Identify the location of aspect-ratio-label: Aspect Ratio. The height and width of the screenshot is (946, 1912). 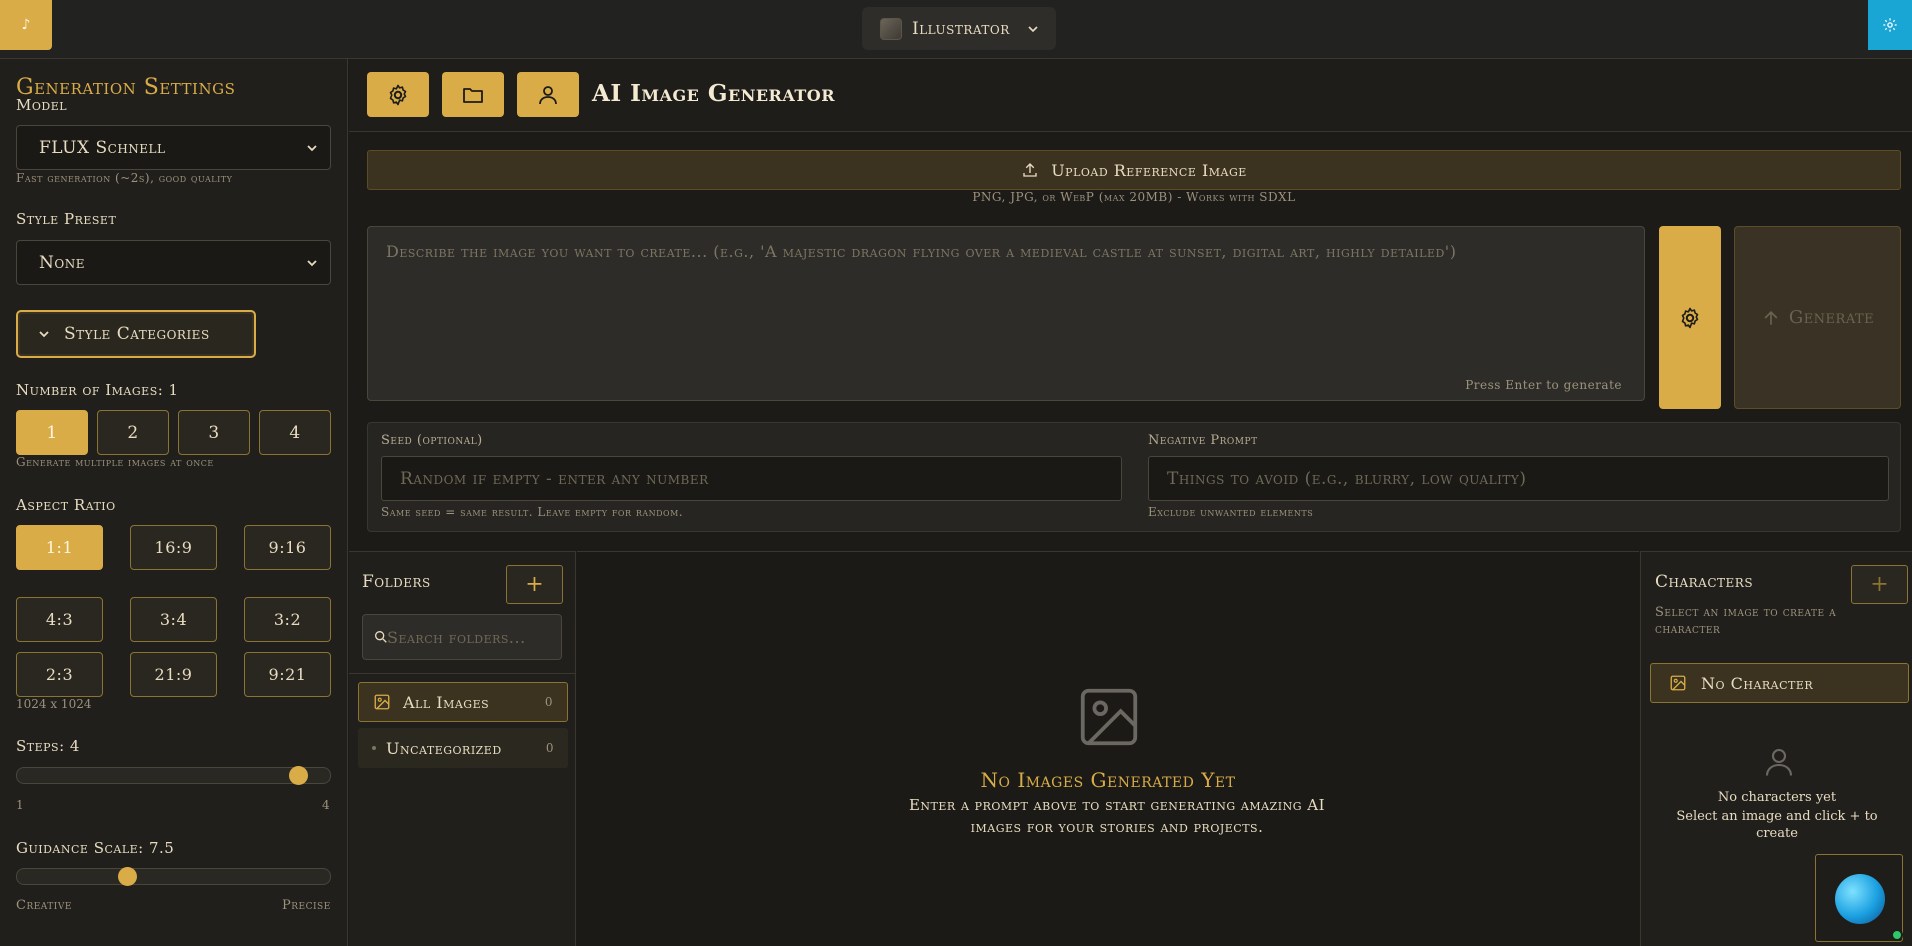
(66, 505).